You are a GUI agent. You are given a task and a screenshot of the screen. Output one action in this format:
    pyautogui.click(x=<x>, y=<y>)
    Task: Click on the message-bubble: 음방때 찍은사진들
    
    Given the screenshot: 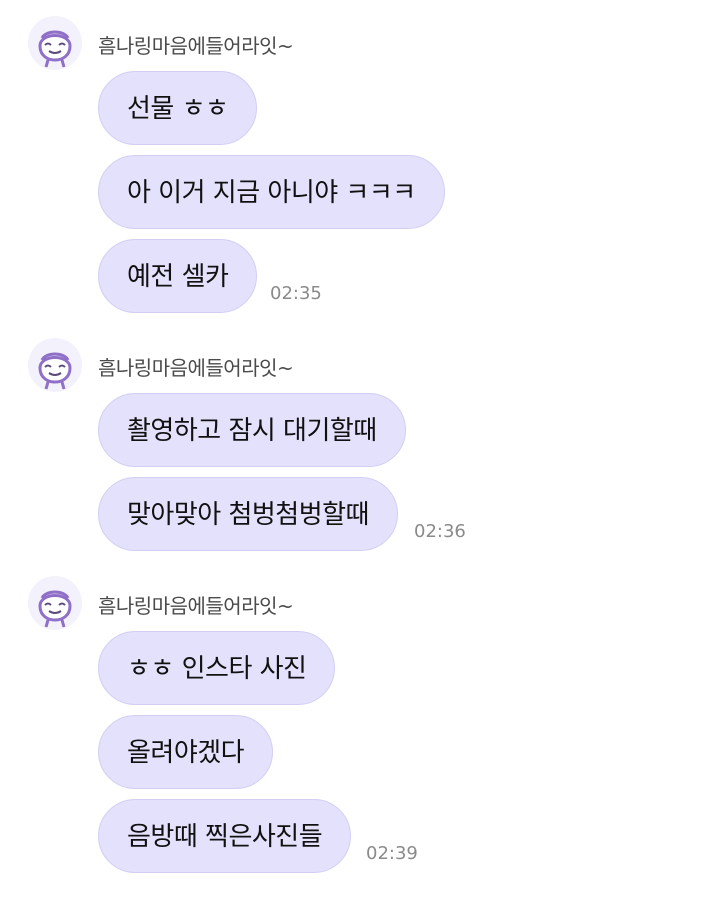 What is the action you would take?
    pyautogui.click(x=225, y=836)
    